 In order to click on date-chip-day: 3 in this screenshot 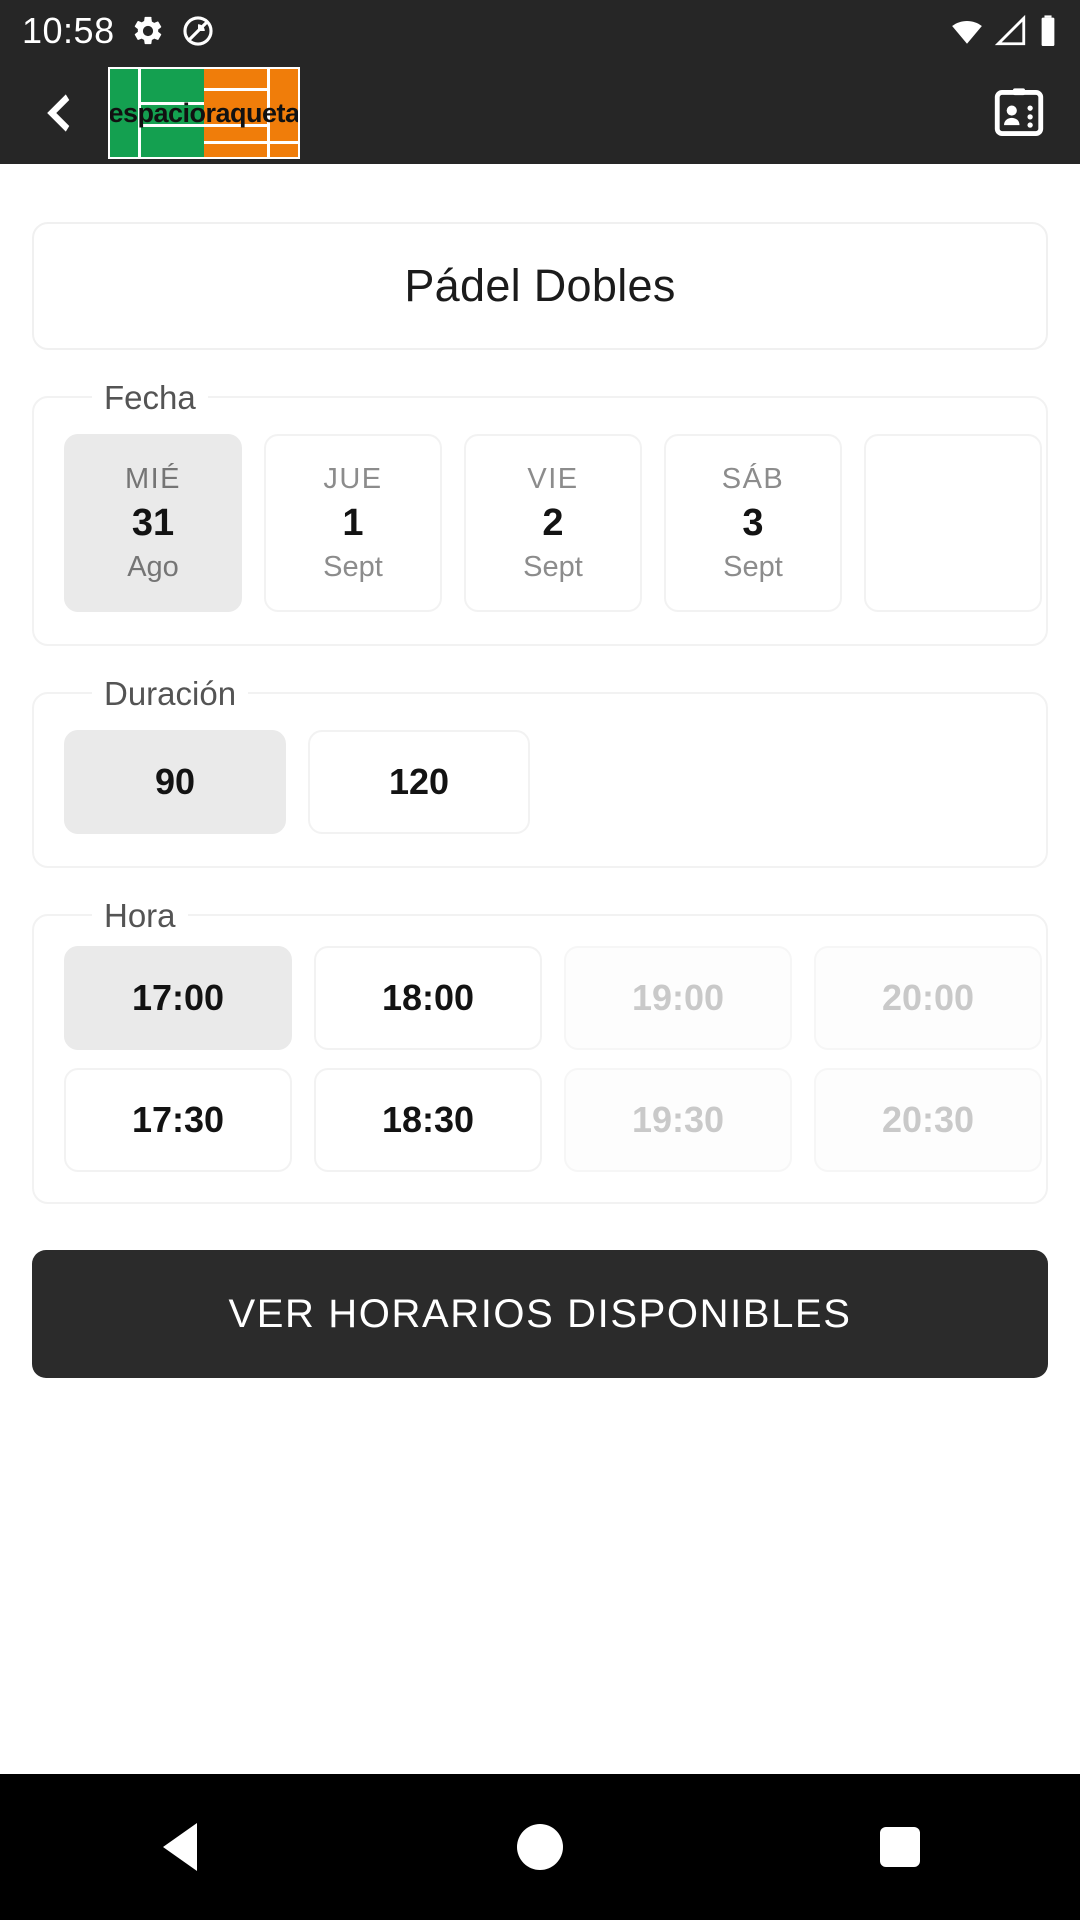, I will do `click(753, 522)`.